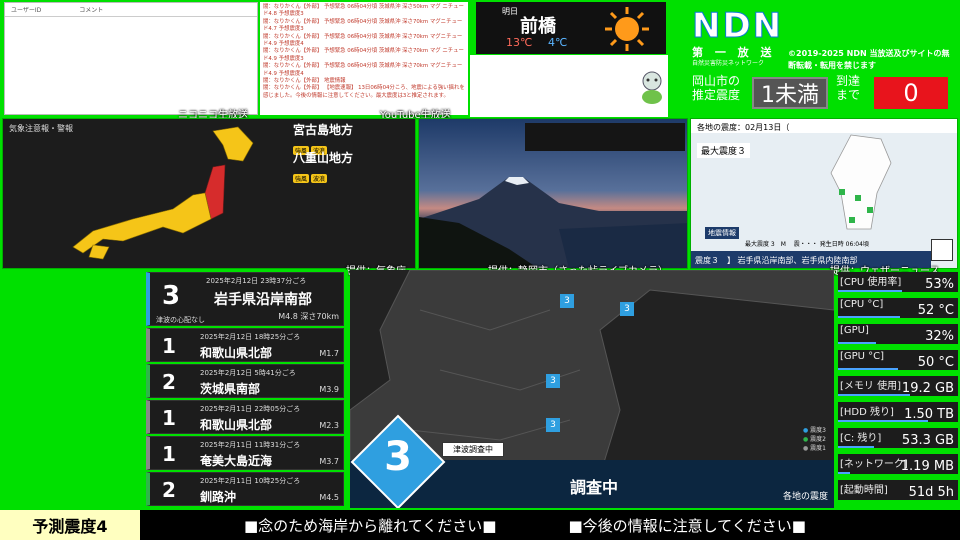  I want to click on quake-map-meta: 最大震度 3 M 震・・・ 発生日時 06:04頃, so click(807, 244).